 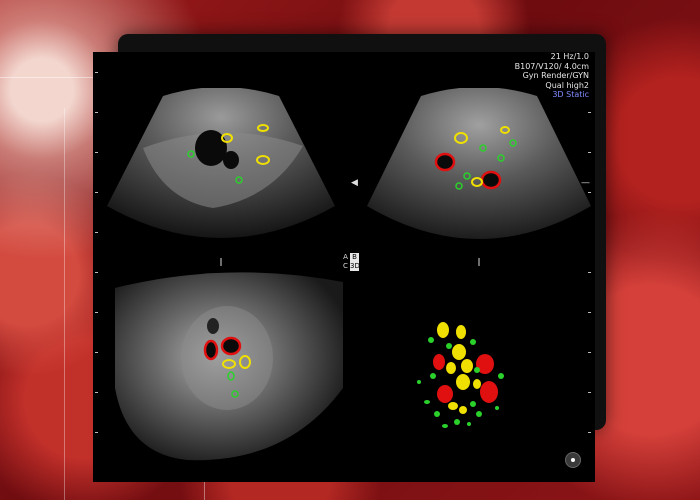 I want to click on orientation-dot-icon, so click(x=573, y=460).